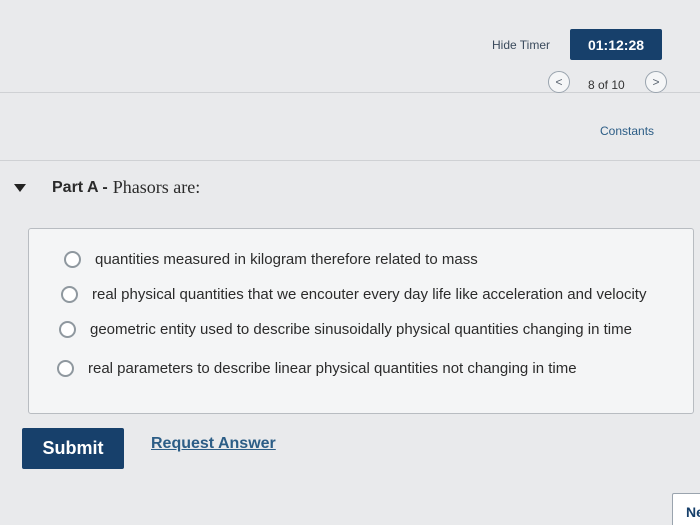 The width and height of the screenshot is (700, 525). Describe the element at coordinates (686, 509) in the screenshot. I see `next-button: Ne` at that location.